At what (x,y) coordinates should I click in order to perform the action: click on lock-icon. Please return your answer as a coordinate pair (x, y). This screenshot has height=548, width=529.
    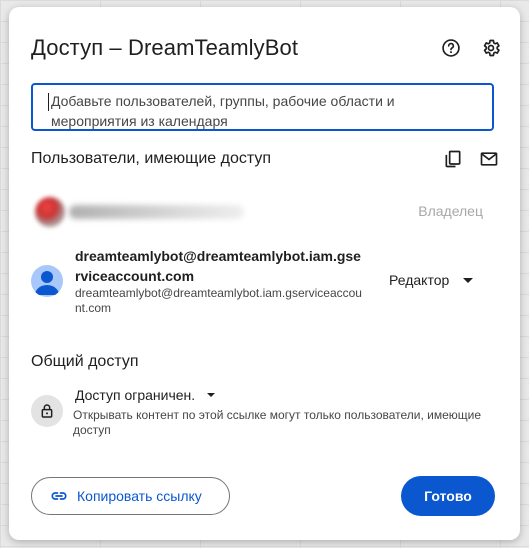
    Looking at the image, I should click on (47, 411).